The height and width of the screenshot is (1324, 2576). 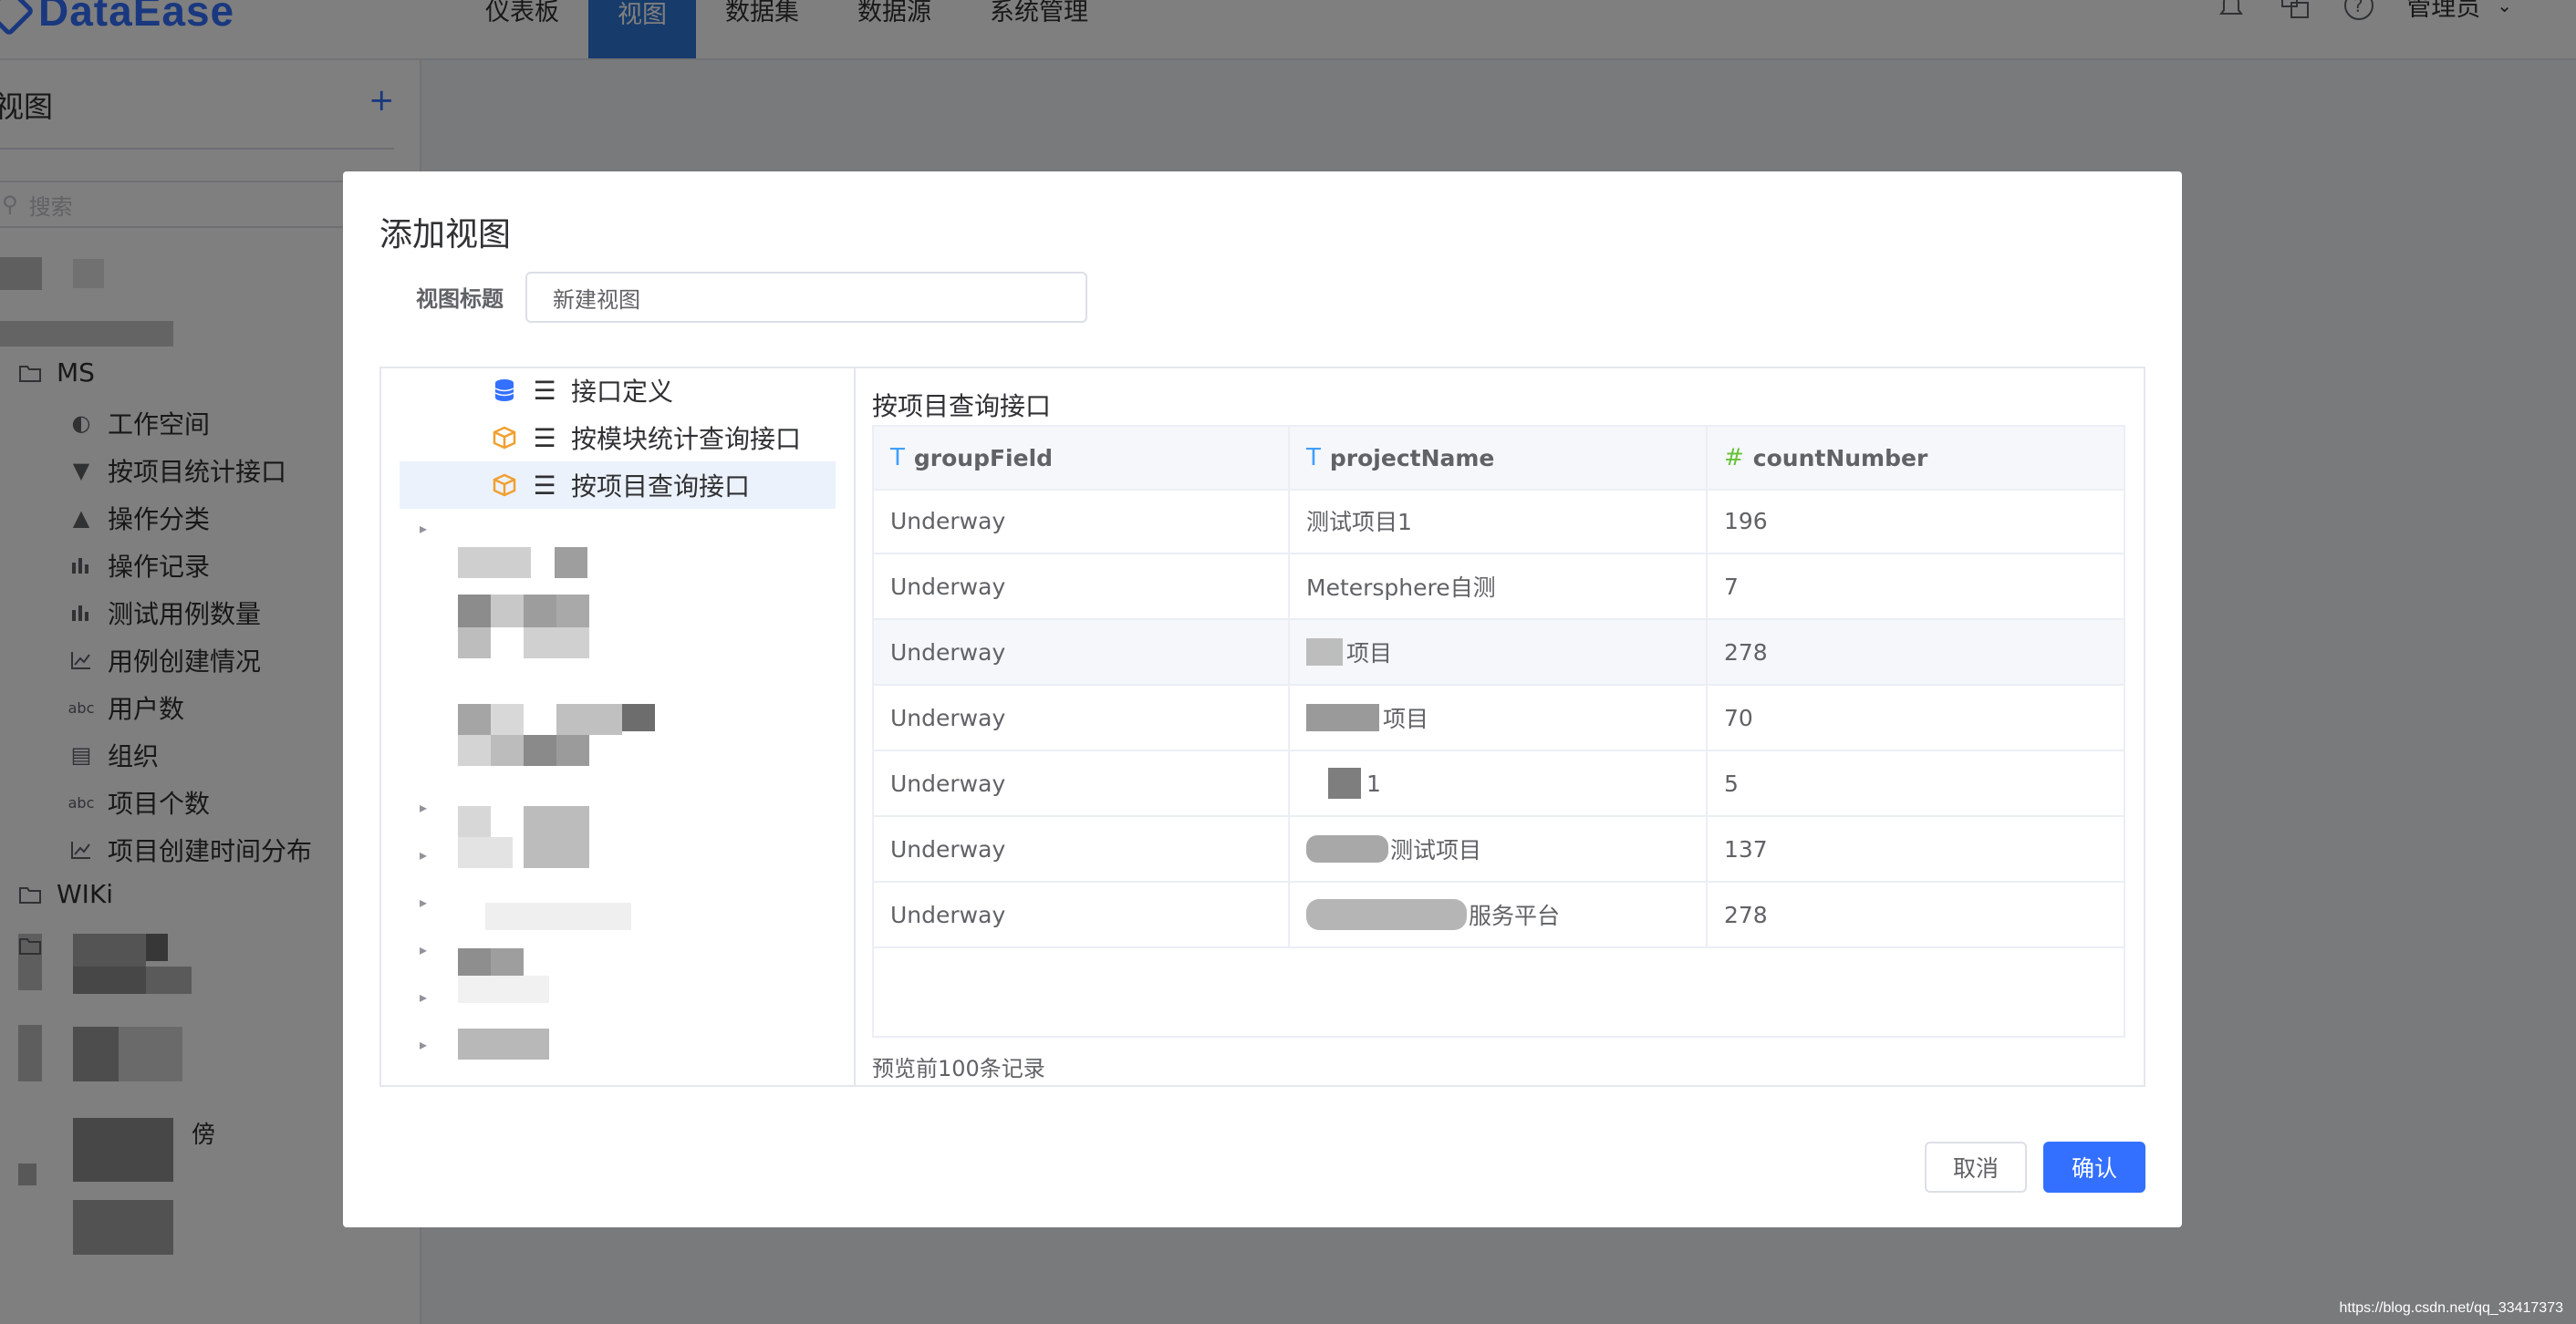 I want to click on table-cell: 196, so click(x=1746, y=521).